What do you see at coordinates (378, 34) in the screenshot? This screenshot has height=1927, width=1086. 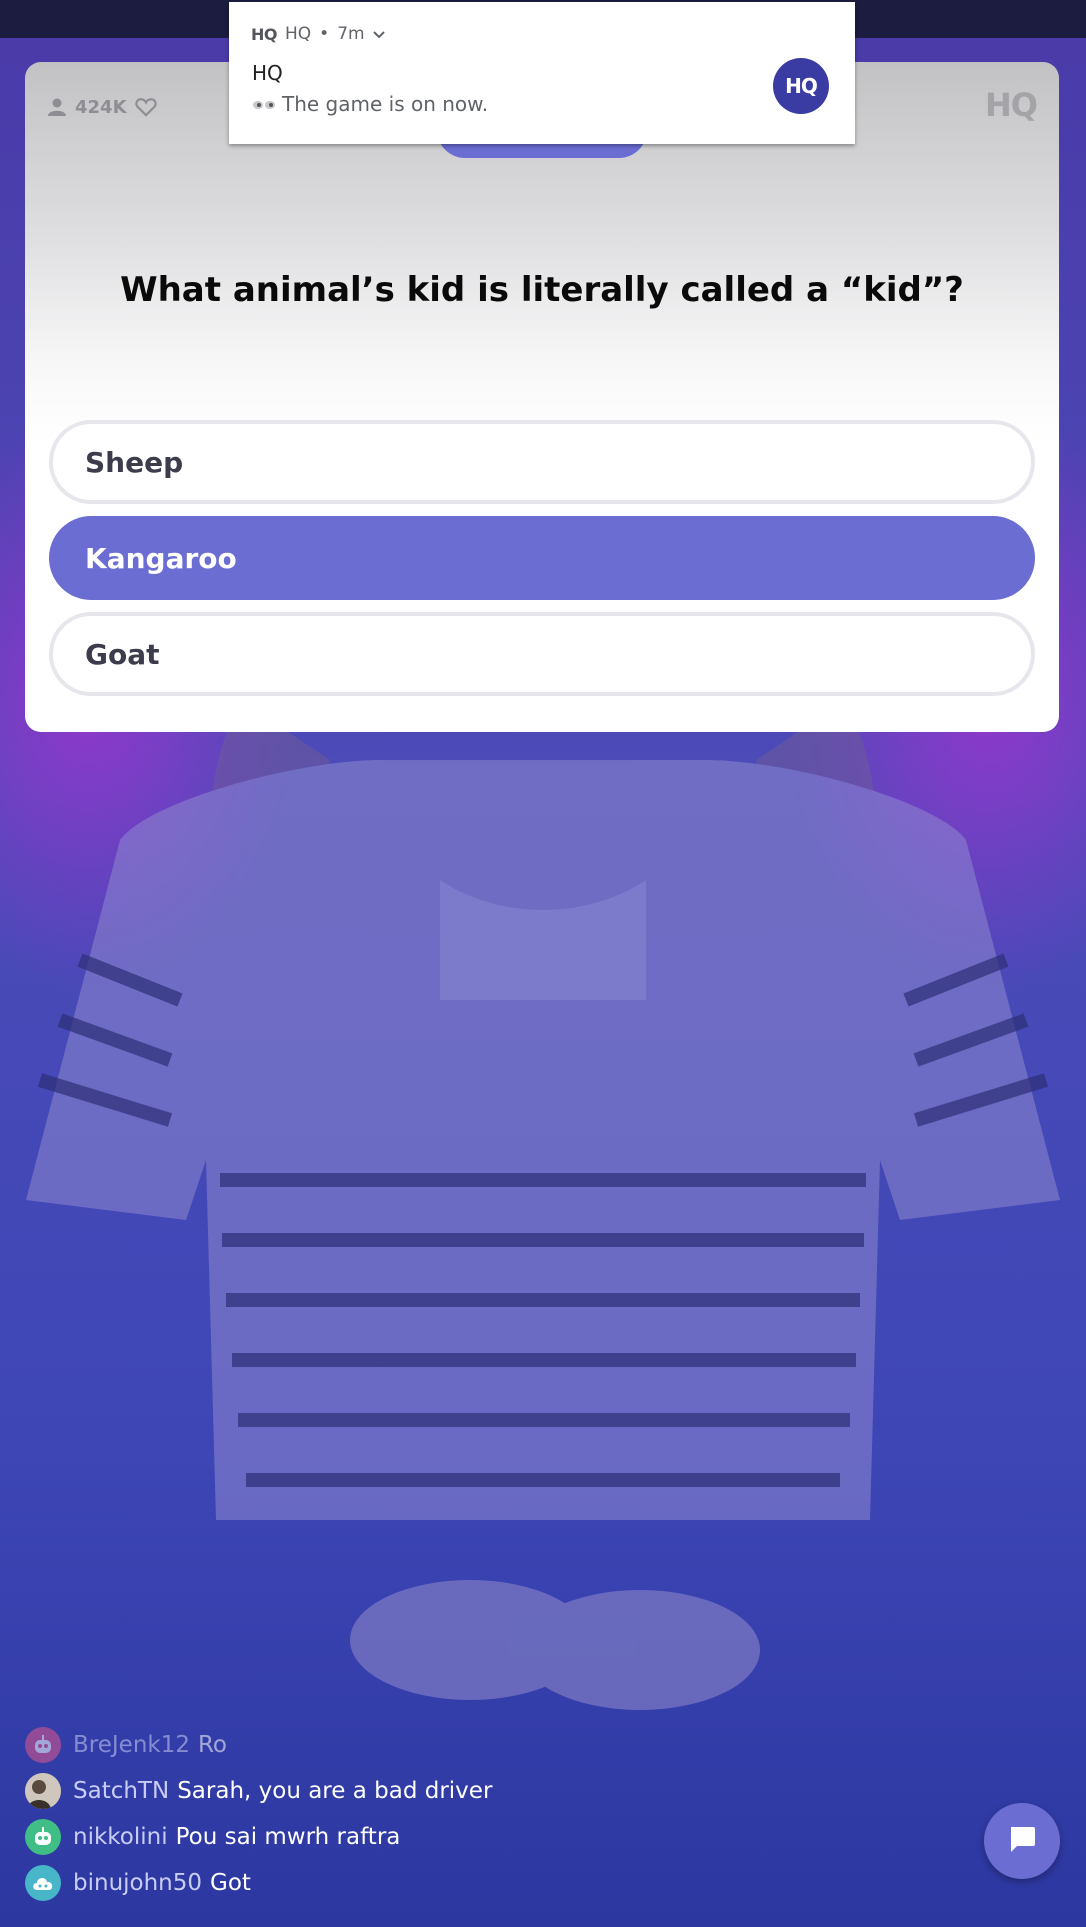 I see `chevron-down-icon` at bounding box center [378, 34].